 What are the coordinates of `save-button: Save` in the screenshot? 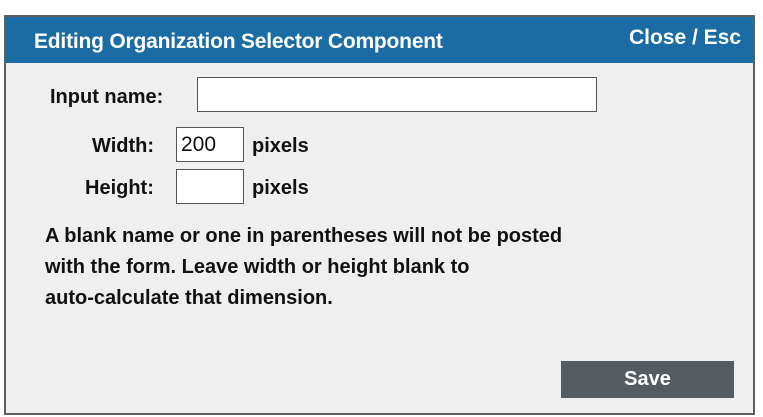 It's located at (647, 379).